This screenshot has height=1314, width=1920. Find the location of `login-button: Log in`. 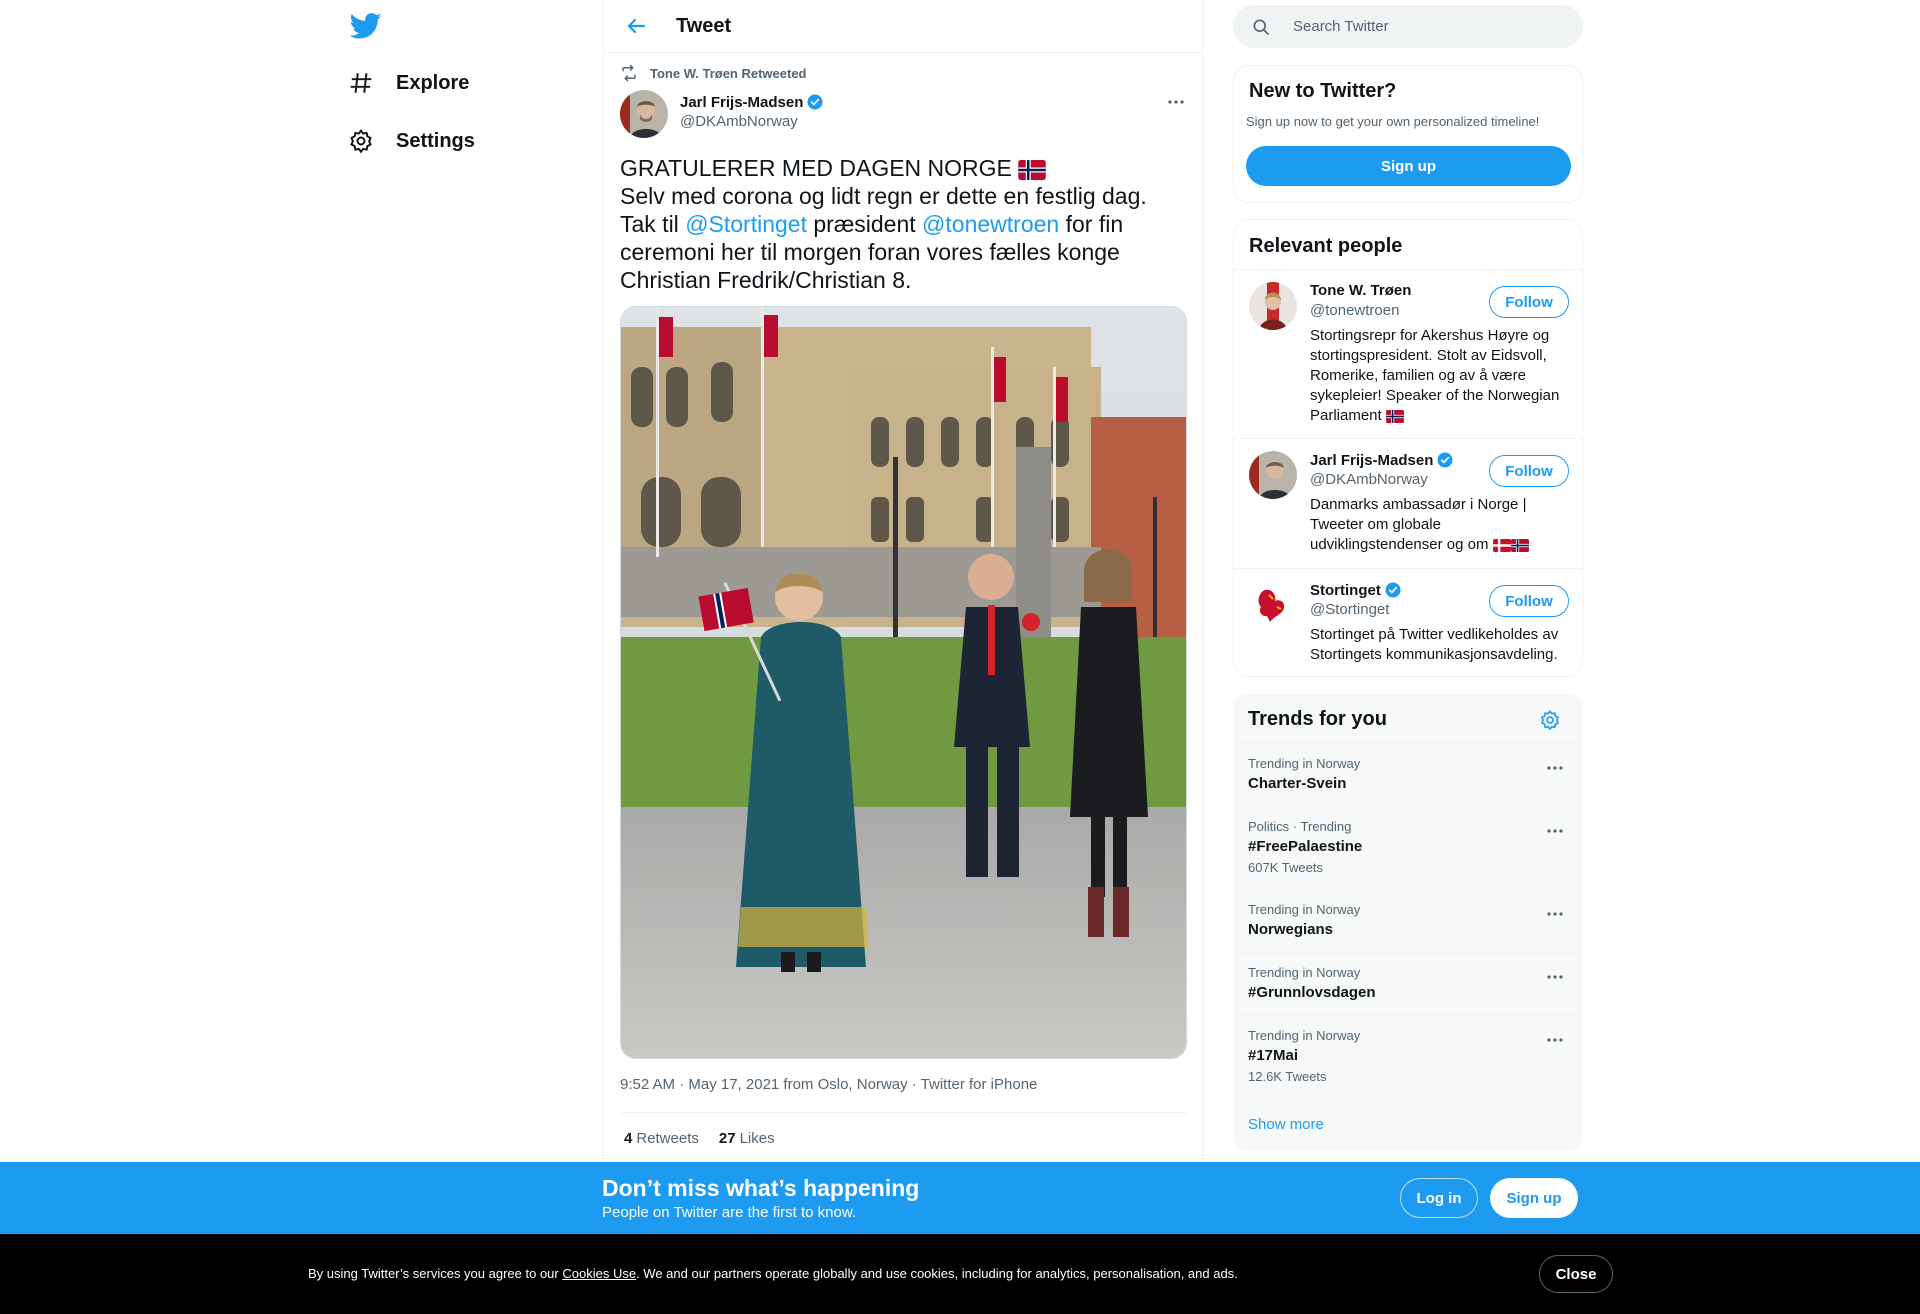

login-button: Log in is located at coordinates (1439, 1198).